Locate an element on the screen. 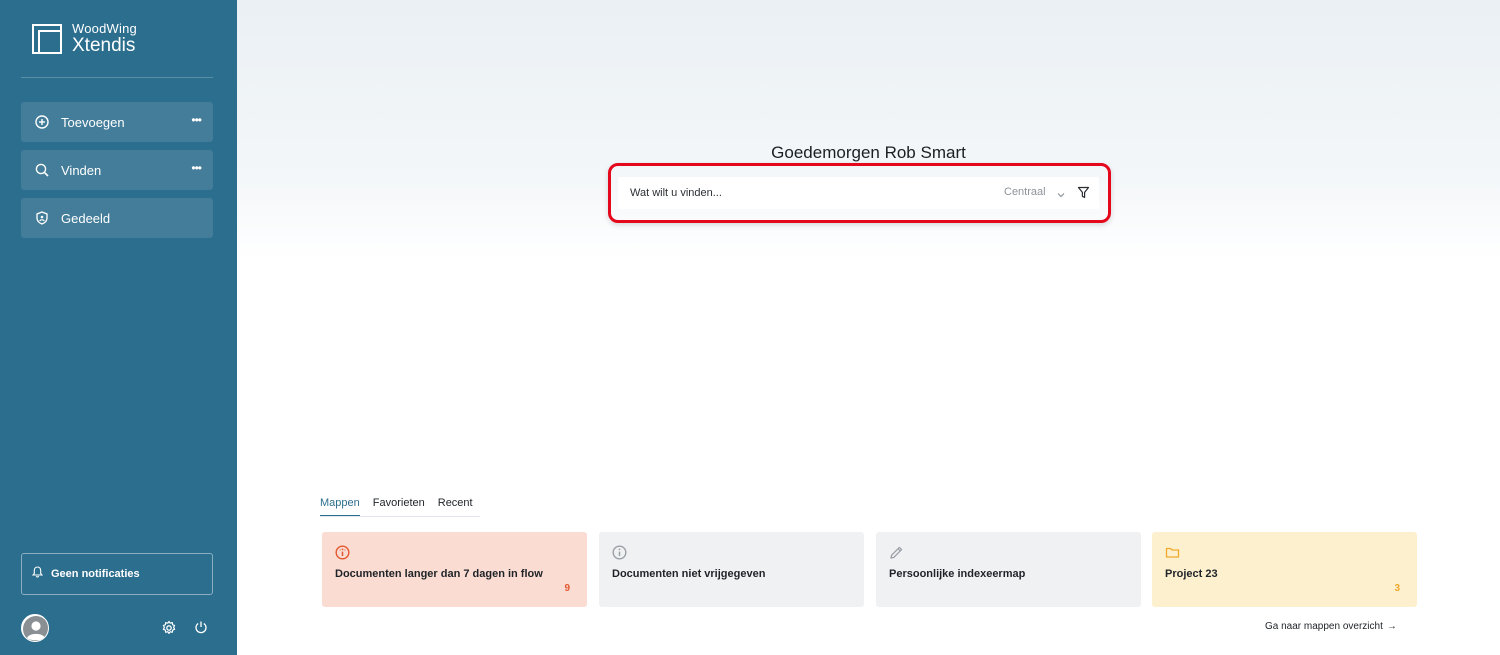  folder-card-title: Documenten langer dan 7 dagen in flow is located at coordinates (439, 574).